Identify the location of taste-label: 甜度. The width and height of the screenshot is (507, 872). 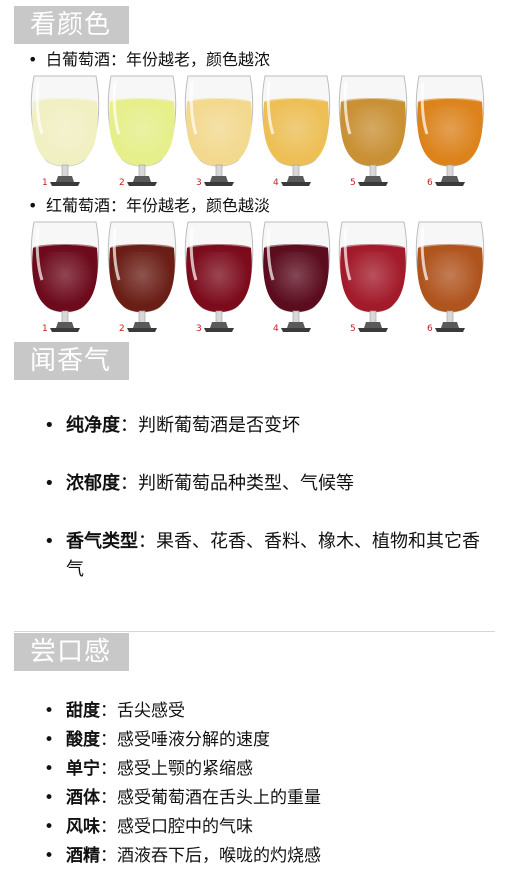
(83, 711).